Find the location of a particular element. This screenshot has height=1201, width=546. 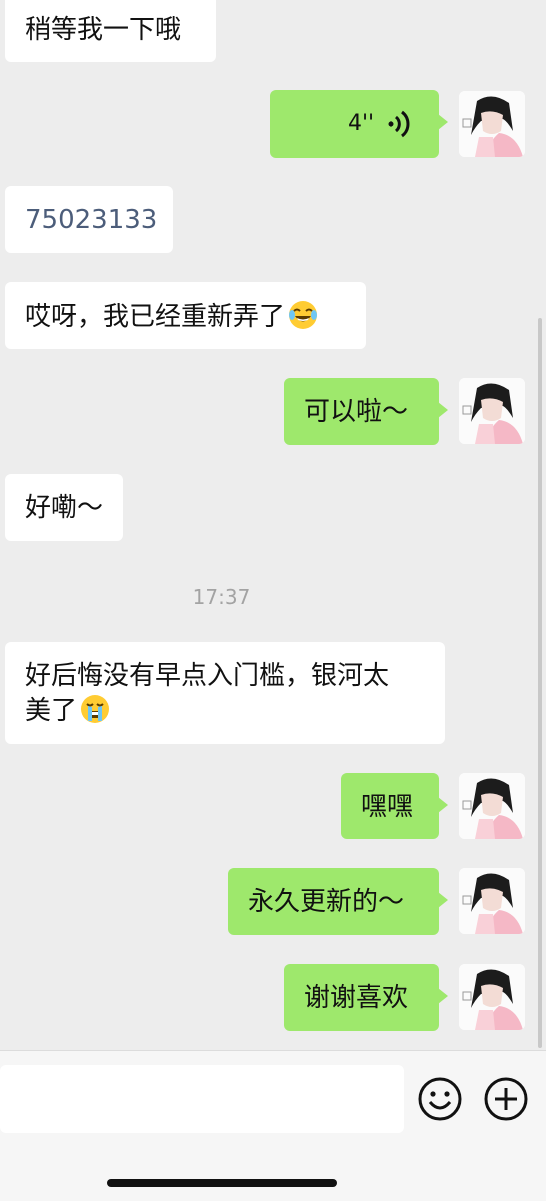

message-text: 哎呀，我已经重新弄了 is located at coordinates (155, 317).